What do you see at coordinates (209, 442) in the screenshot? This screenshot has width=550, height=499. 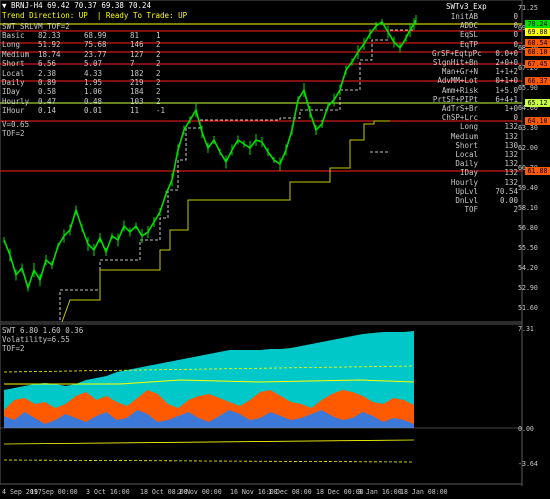 I see `lower-band` at bounding box center [209, 442].